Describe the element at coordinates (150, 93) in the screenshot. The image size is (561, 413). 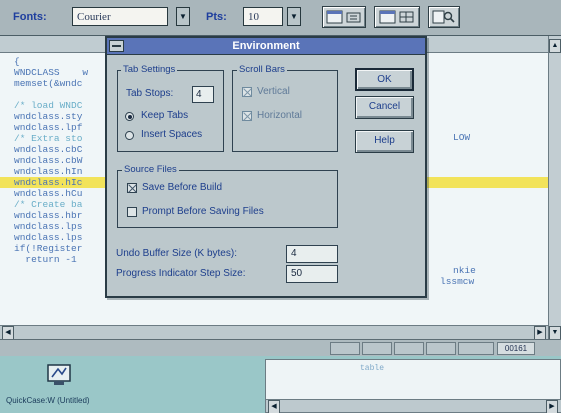
I see `tab-stops-label: Tab Stops:` at that location.